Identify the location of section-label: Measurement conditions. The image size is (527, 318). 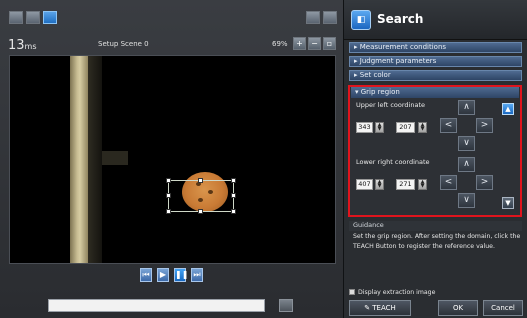
(403, 47).